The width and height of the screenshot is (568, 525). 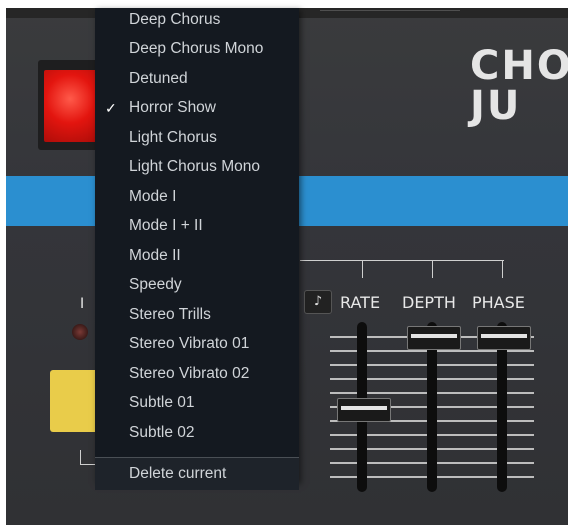 What do you see at coordinates (519, 66) in the screenshot?
I see `logo-top: CHO` at bounding box center [519, 66].